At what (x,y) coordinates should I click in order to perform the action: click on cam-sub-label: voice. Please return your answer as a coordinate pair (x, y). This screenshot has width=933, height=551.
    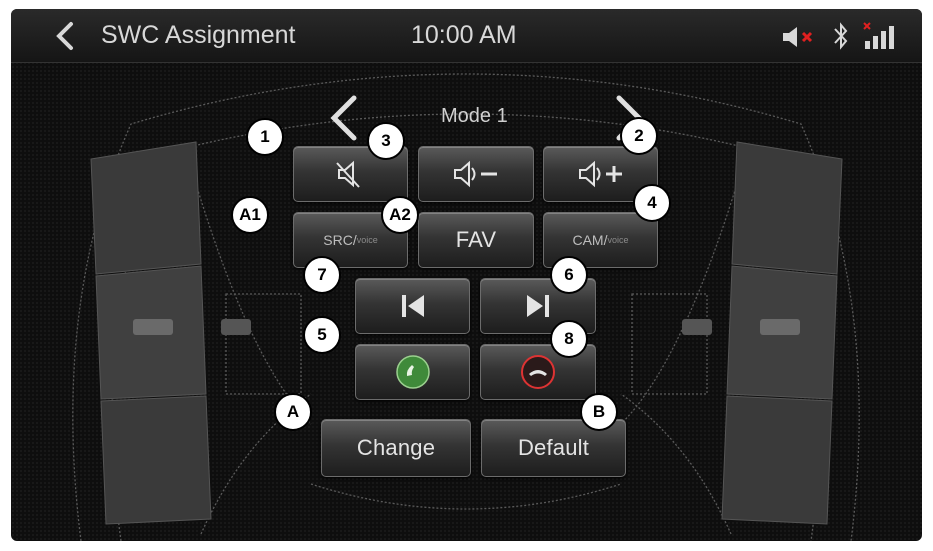
    Looking at the image, I should click on (618, 240).